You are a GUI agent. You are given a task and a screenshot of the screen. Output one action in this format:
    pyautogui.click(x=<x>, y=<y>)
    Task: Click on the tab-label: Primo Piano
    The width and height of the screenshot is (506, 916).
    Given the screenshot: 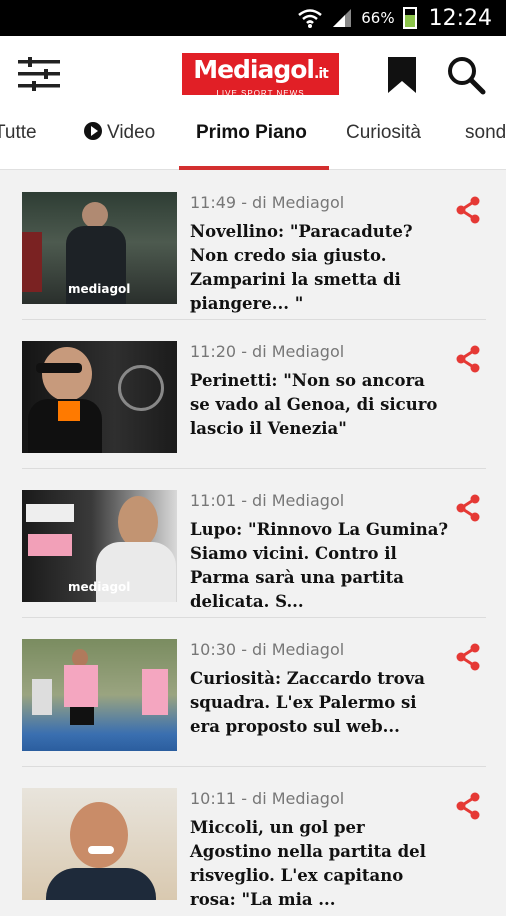 What is the action you would take?
    pyautogui.click(x=251, y=132)
    